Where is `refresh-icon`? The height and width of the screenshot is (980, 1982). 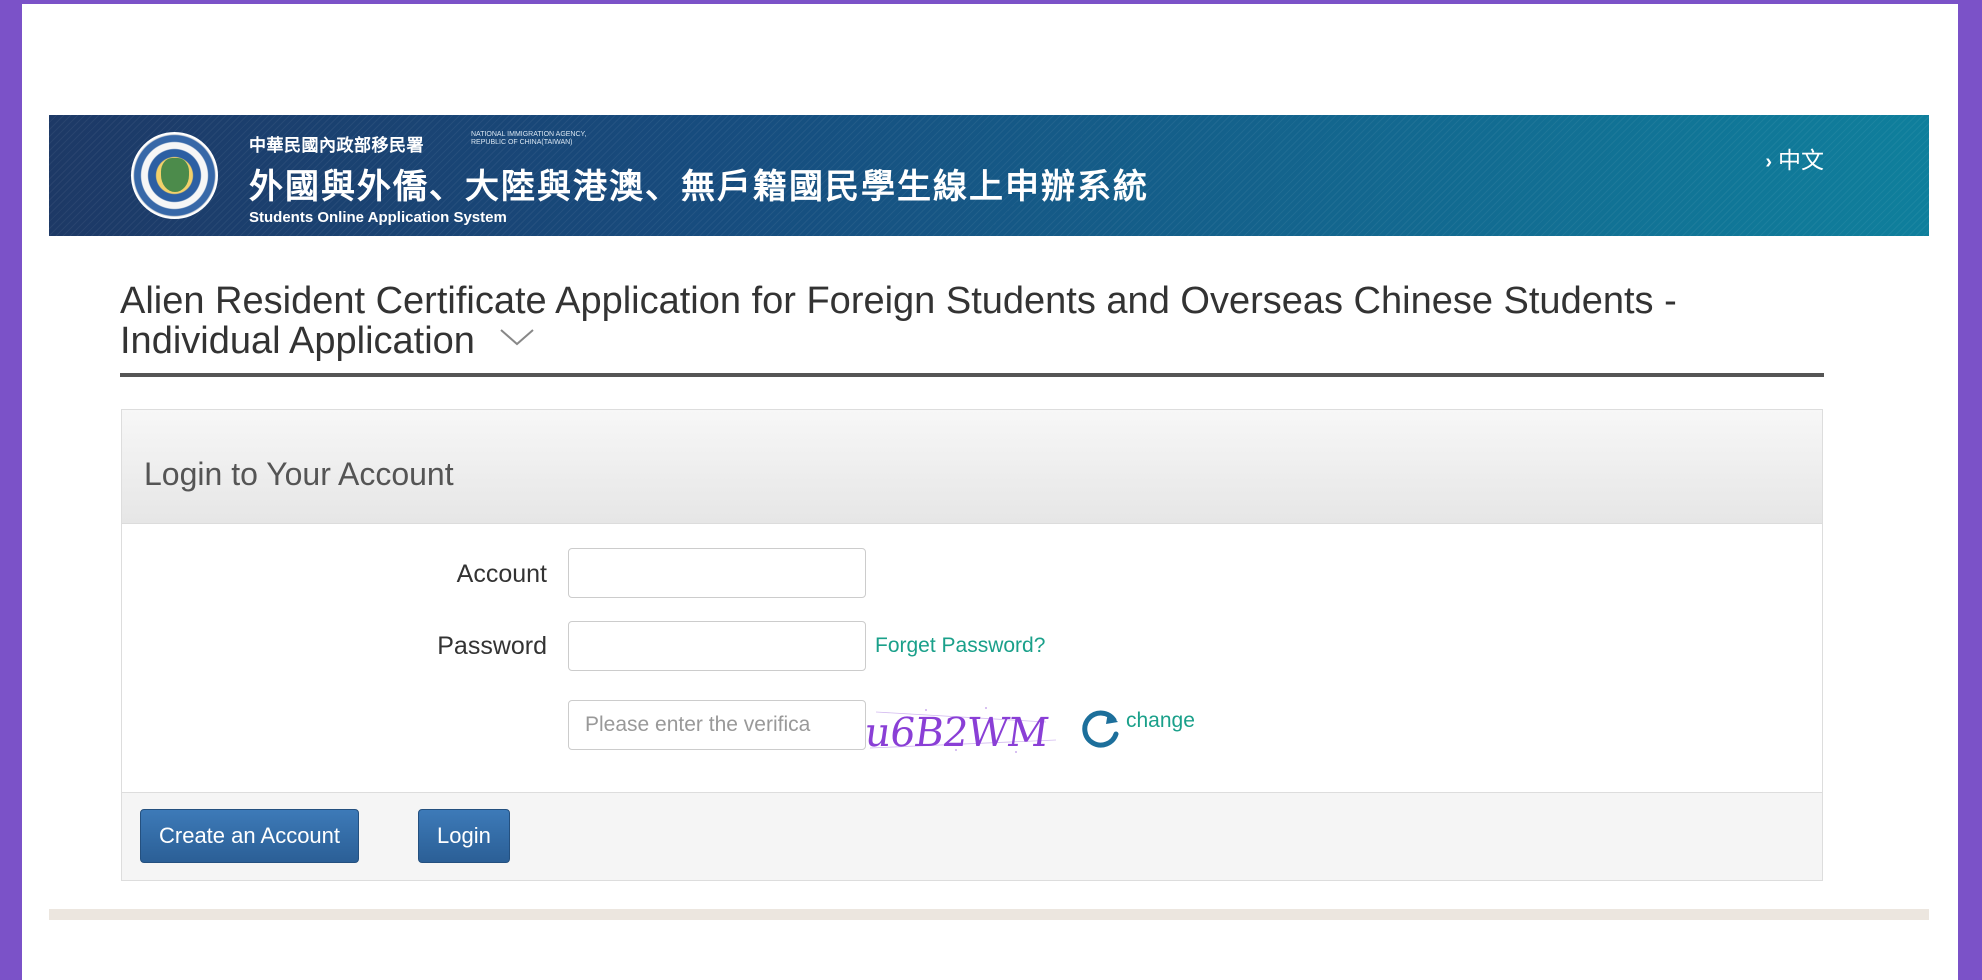 refresh-icon is located at coordinates (1102, 728).